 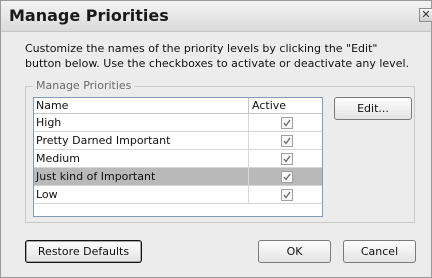 What do you see at coordinates (425, 15) in the screenshot?
I see `close-icon: ✕` at bounding box center [425, 15].